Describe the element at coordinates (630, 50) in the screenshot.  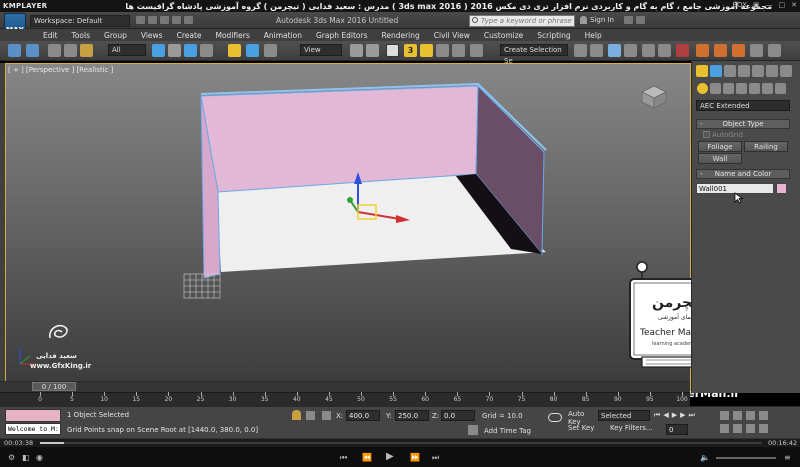
I see `ribbon-icon` at that location.